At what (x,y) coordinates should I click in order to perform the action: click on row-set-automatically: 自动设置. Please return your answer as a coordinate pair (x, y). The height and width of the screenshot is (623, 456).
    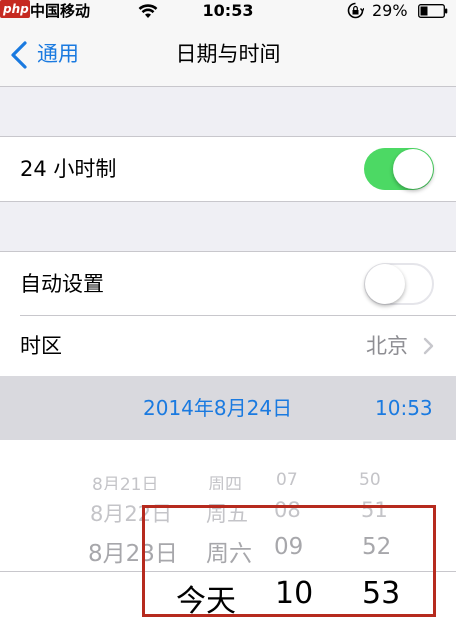
    Looking at the image, I should click on (228, 283).